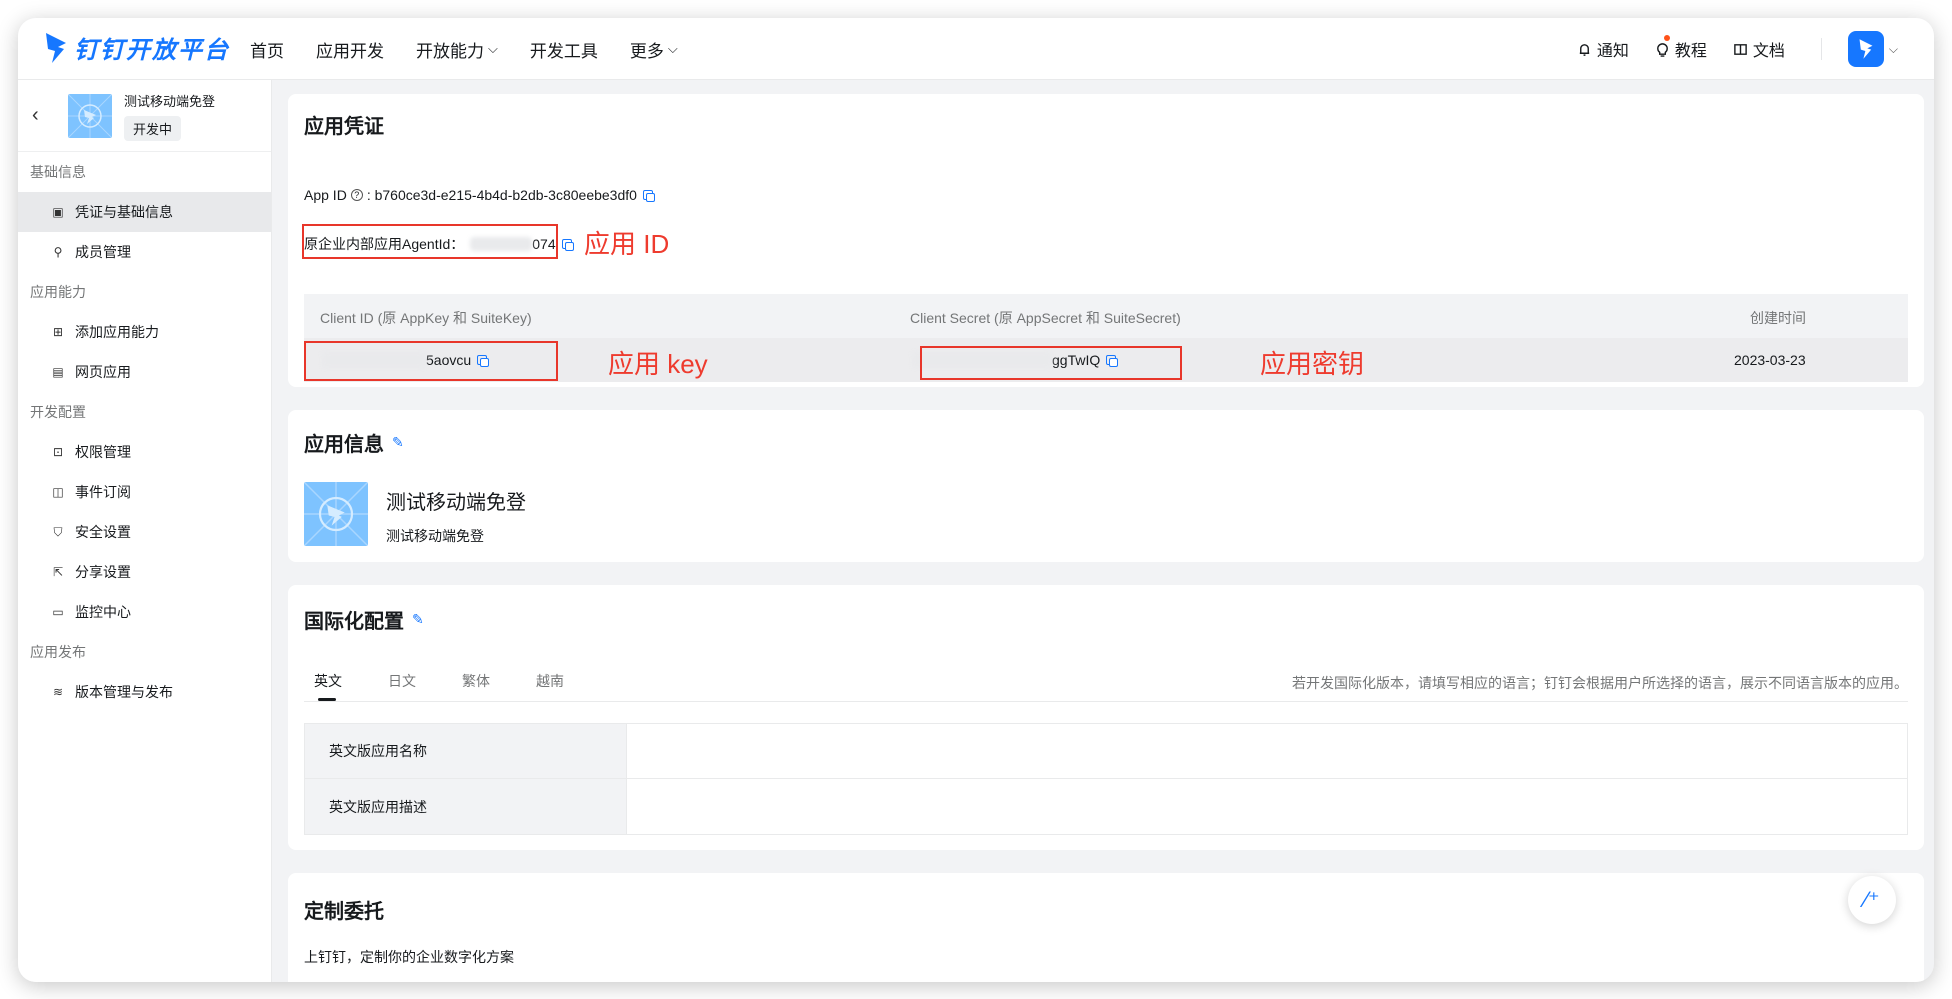 The image size is (1952, 999). What do you see at coordinates (1770, 360) in the screenshot?
I see `created-date: 2023-03-23` at bounding box center [1770, 360].